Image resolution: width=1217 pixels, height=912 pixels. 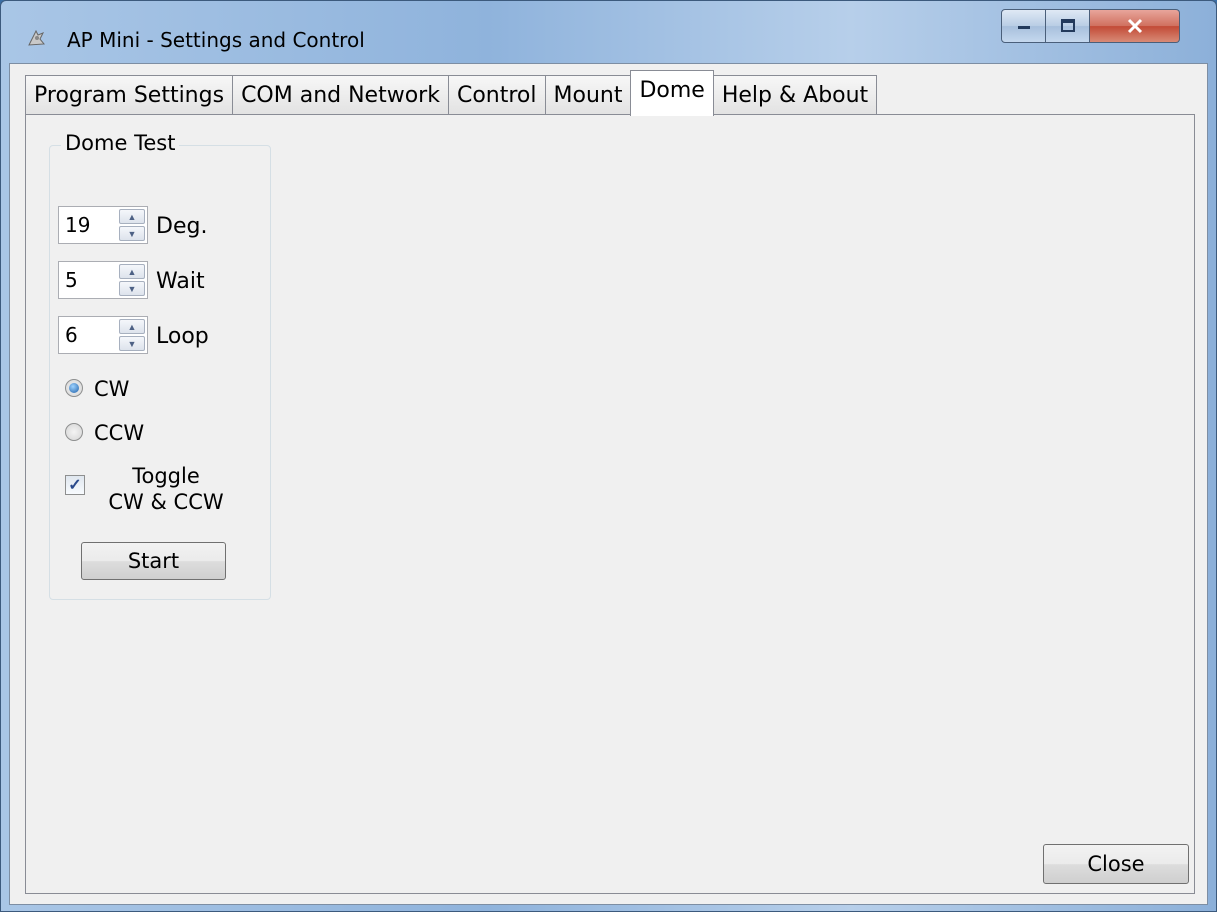 What do you see at coordinates (74, 388) in the screenshot?
I see `cw-radio` at bounding box center [74, 388].